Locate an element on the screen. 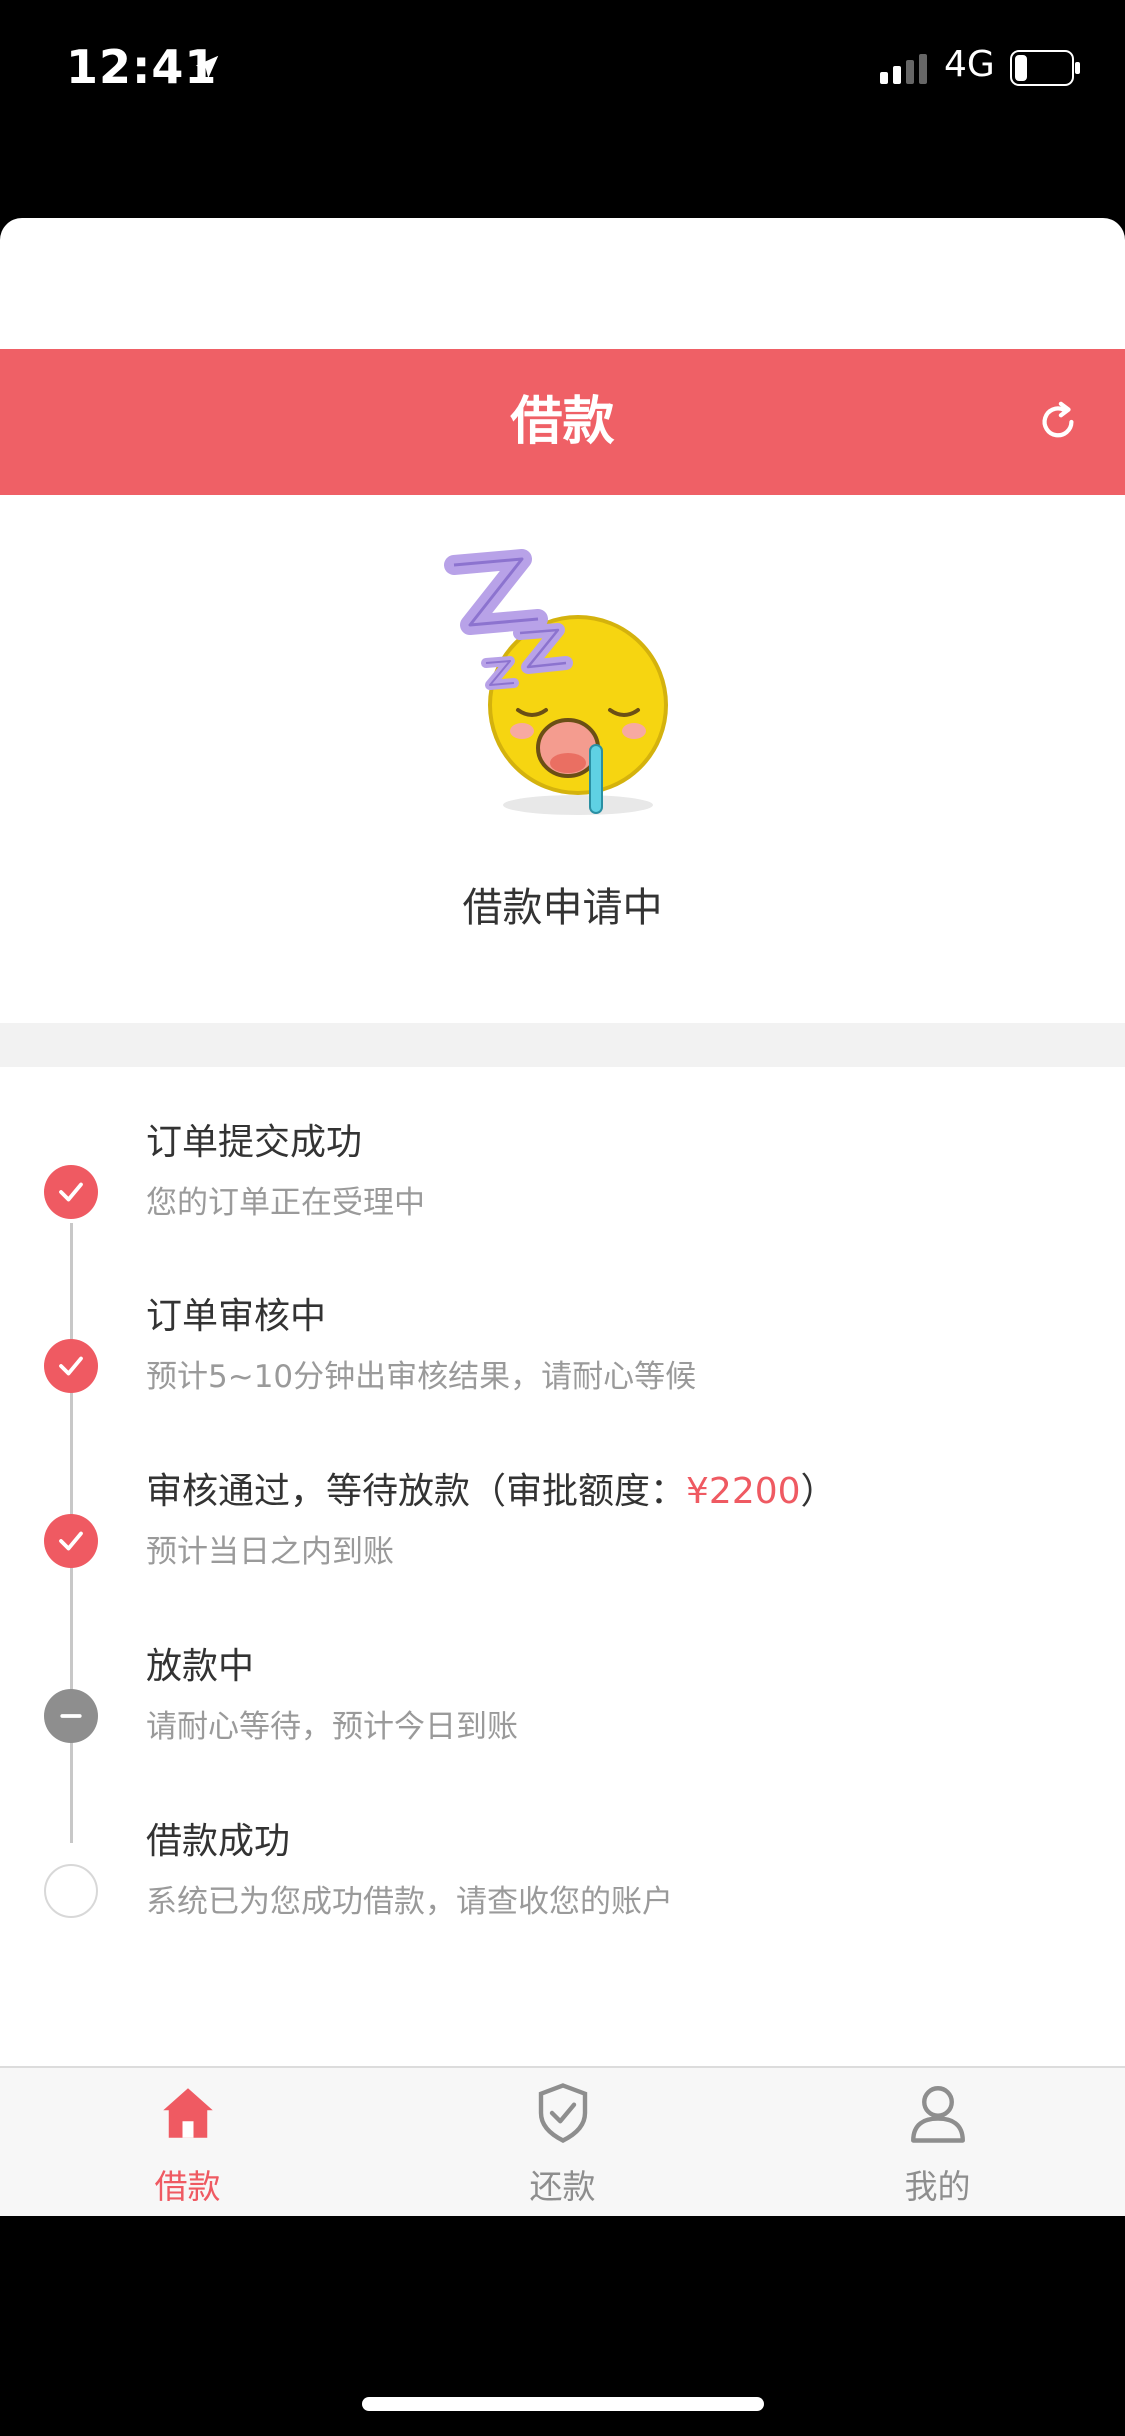  tab-bar: 借款 还款 我的 is located at coordinates (562, 2141).